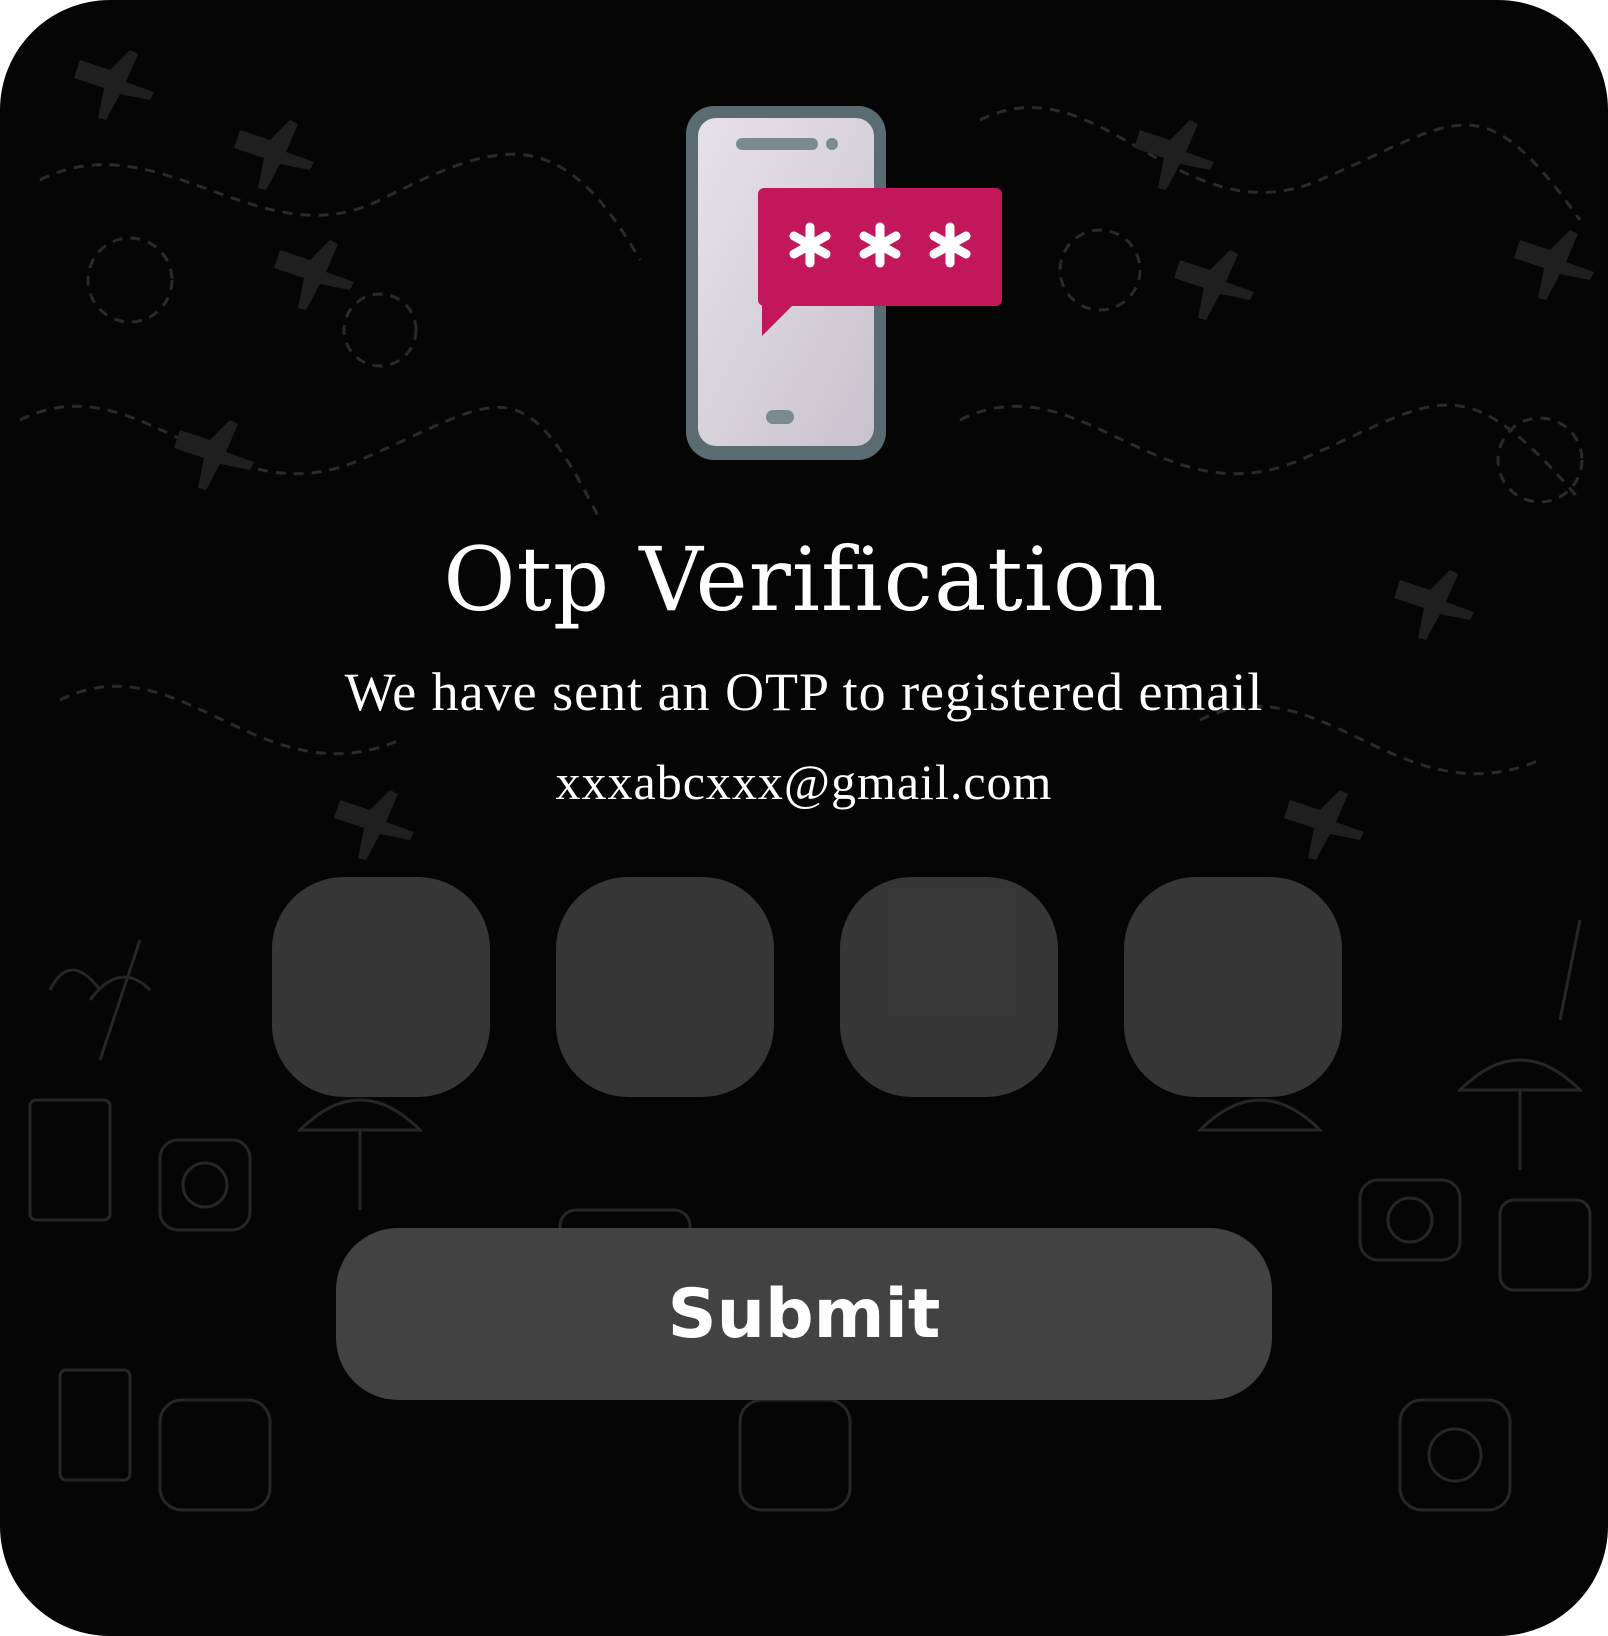 This screenshot has height=1636, width=1608. Describe the element at coordinates (844, 283) in the screenshot. I see `phone-otp-message-icon` at that location.